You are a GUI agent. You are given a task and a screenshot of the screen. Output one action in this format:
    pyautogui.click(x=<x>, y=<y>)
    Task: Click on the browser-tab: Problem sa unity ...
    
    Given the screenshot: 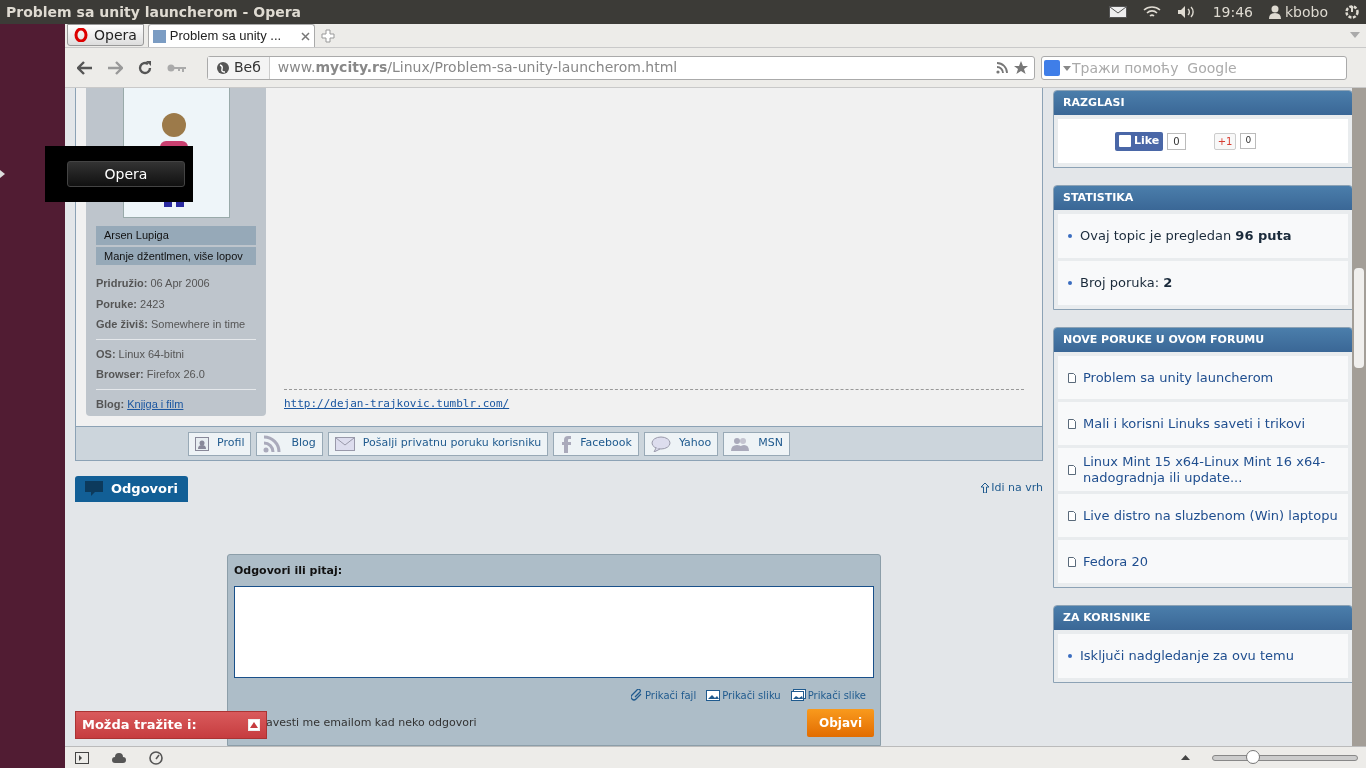 What is the action you would take?
    pyautogui.click(x=231, y=35)
    